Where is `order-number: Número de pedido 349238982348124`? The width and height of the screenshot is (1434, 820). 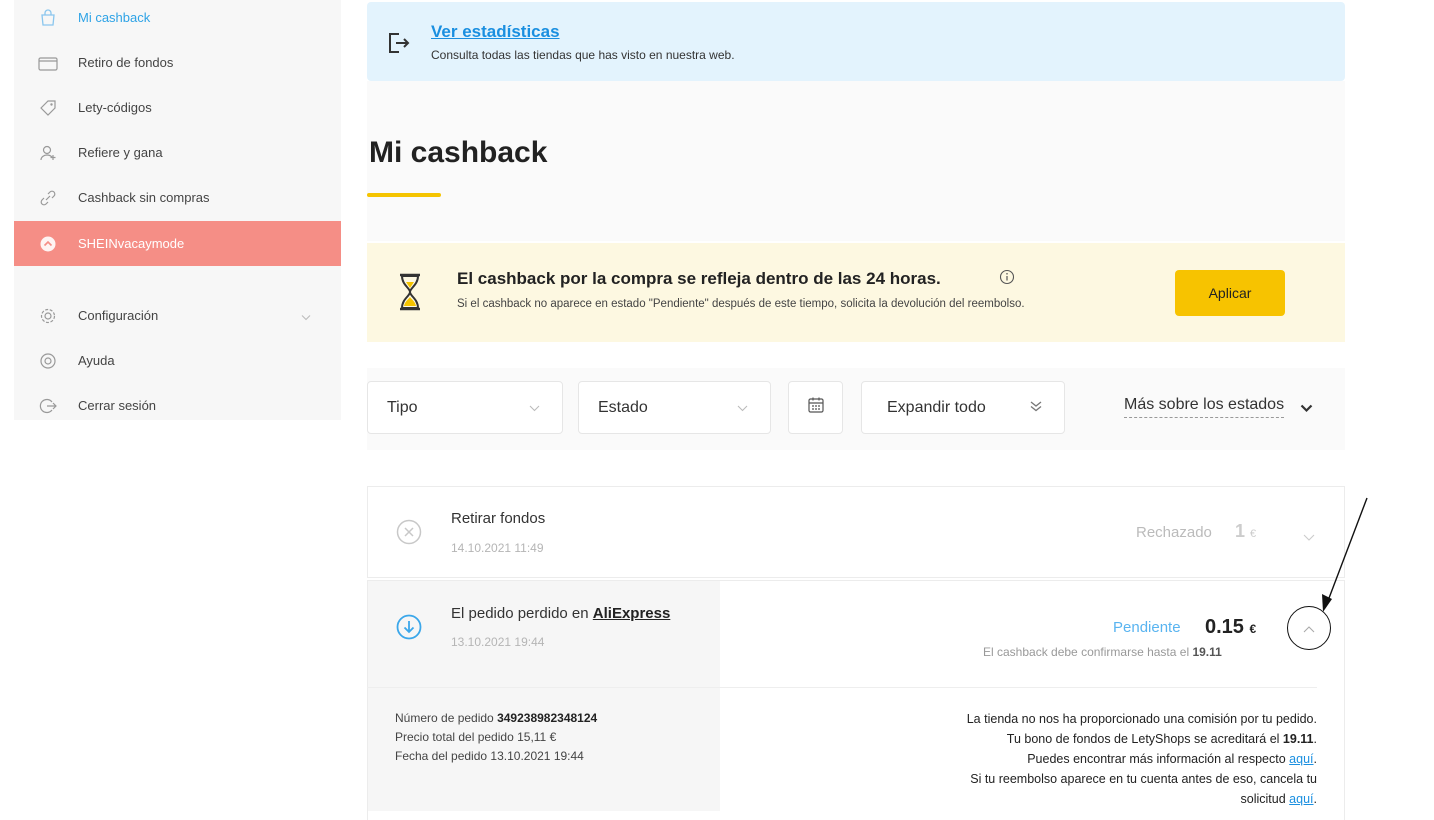
order-number: Número de pedido 349238982348124 is located at coordinates (496, 718).